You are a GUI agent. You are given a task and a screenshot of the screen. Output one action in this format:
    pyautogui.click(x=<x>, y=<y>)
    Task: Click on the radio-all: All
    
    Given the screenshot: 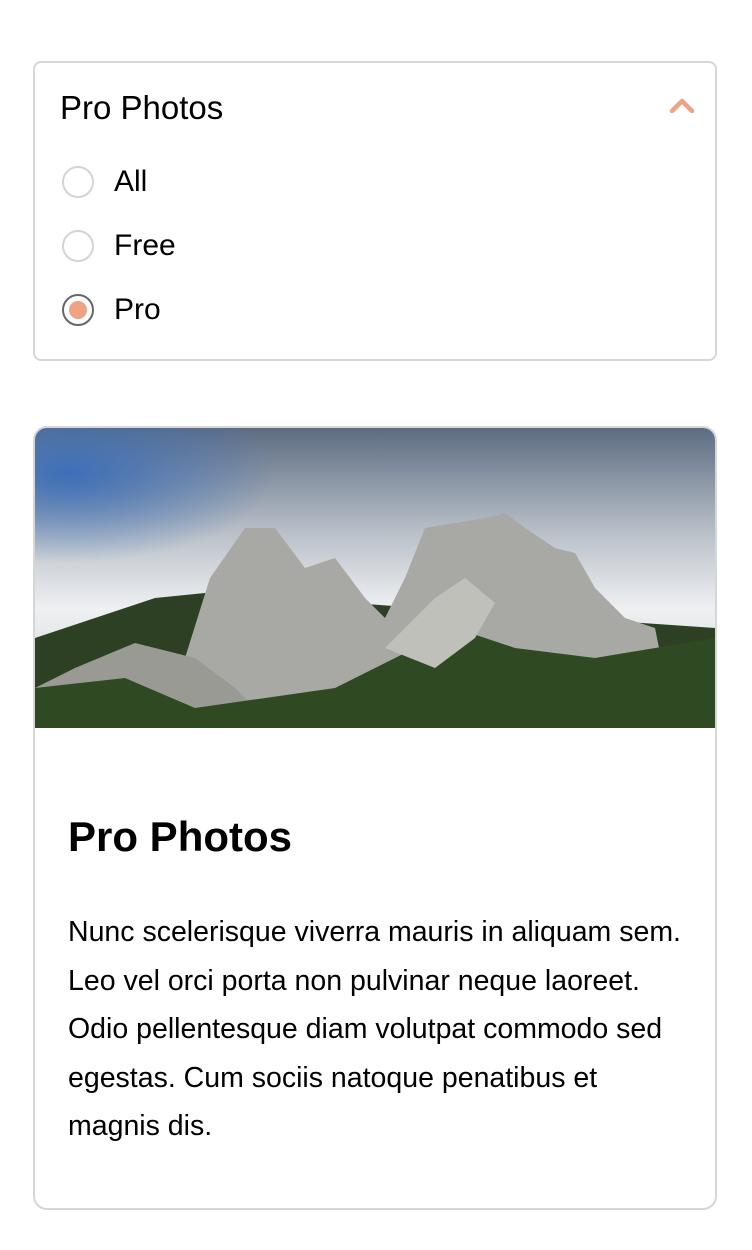 What is the action you would take?
    pyautogui.click(x=104, y=182)
    